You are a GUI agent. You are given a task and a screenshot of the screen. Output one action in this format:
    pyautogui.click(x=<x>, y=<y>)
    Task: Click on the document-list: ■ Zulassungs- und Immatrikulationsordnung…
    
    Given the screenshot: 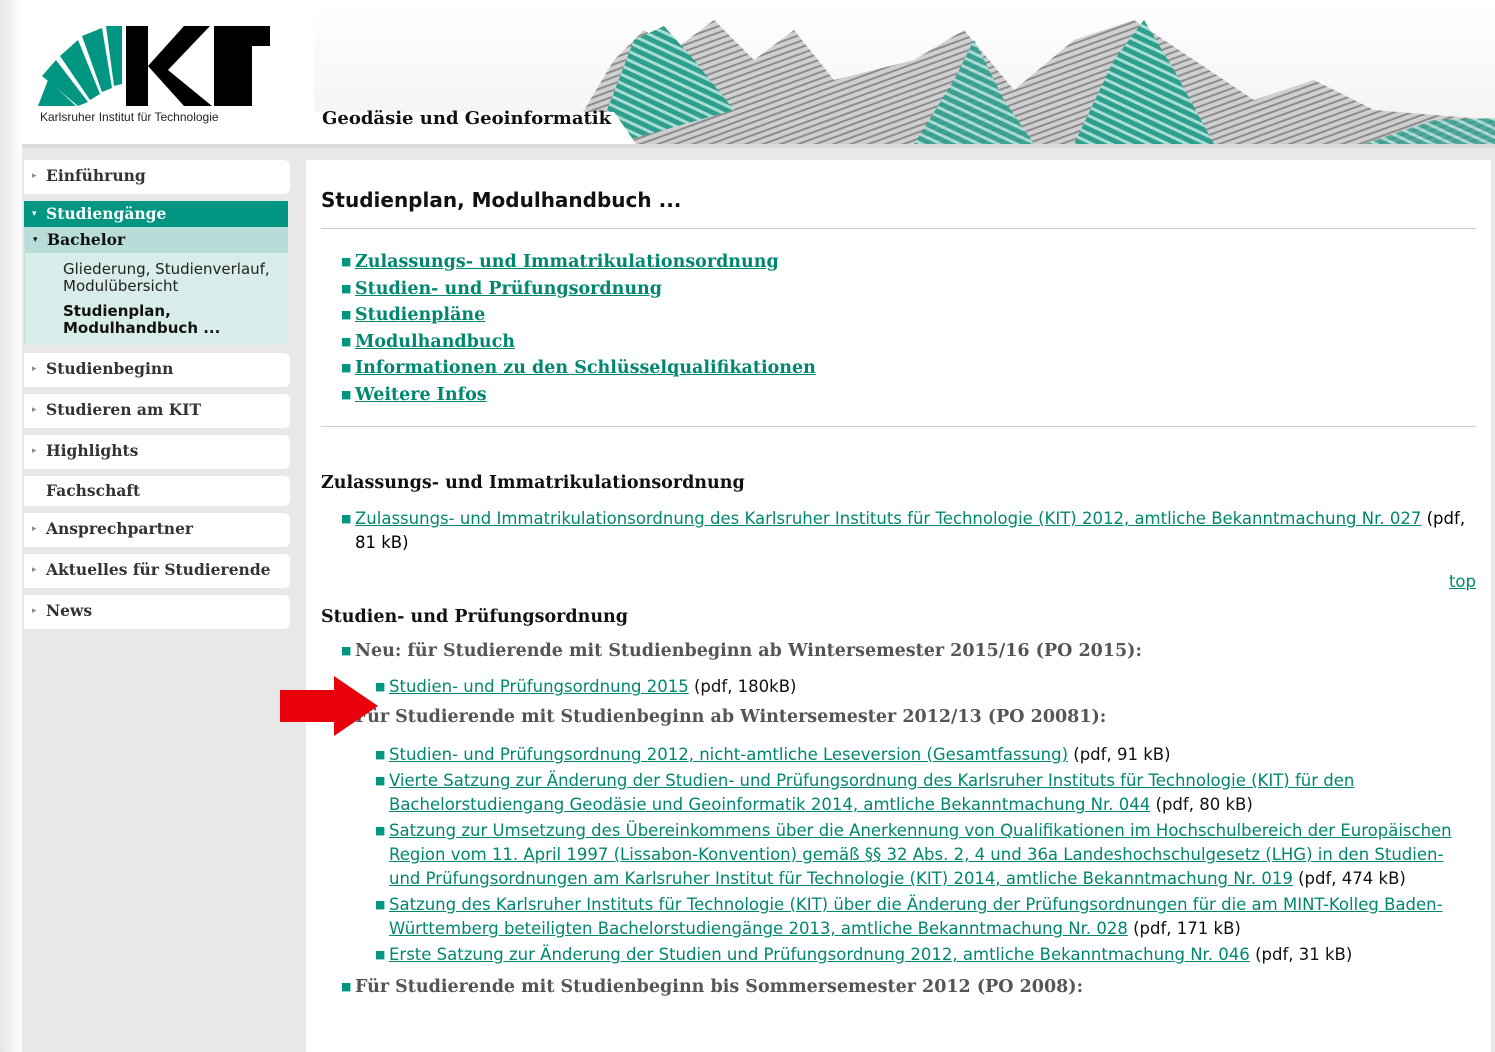 What is the action you would take?
    pyautogui.click(x=898, y=531)
    